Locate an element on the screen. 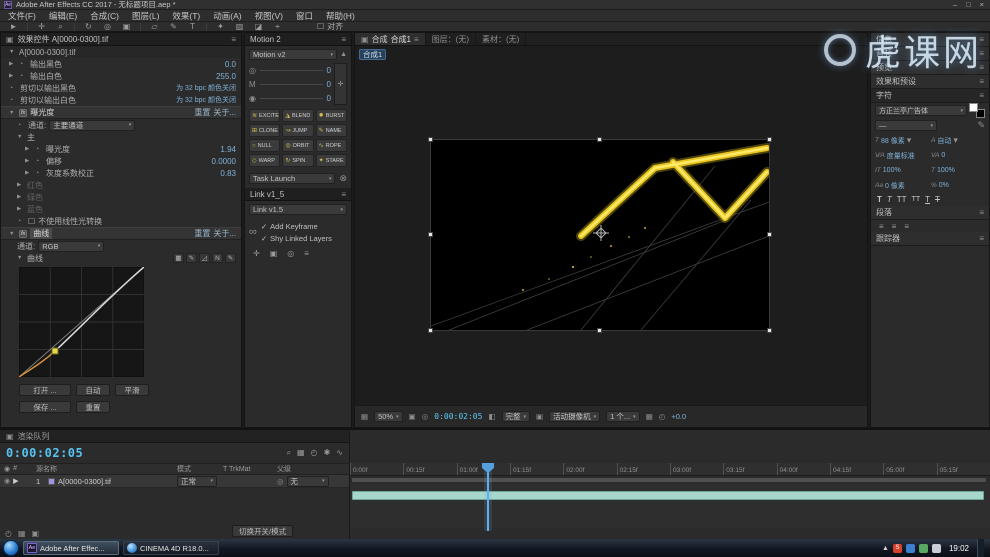 This screenshot has width=990, height=557. panel-audio: 音频 ≡ is located at coordinates (930, 54).